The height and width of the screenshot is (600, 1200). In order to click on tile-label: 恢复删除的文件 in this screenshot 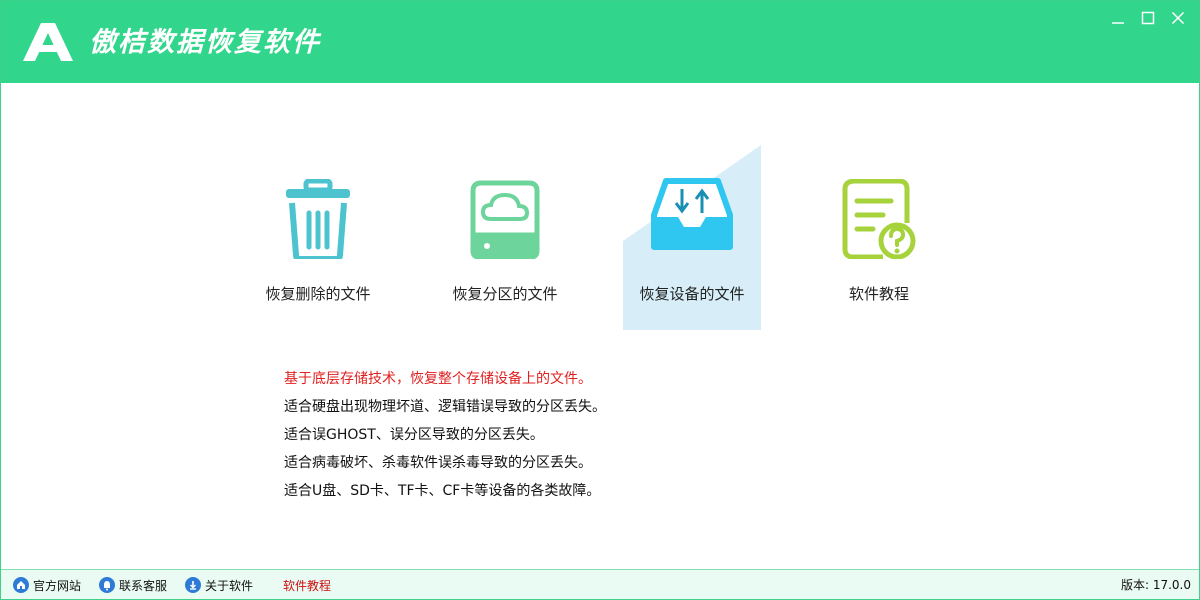, I will do `click(318, 294)`.